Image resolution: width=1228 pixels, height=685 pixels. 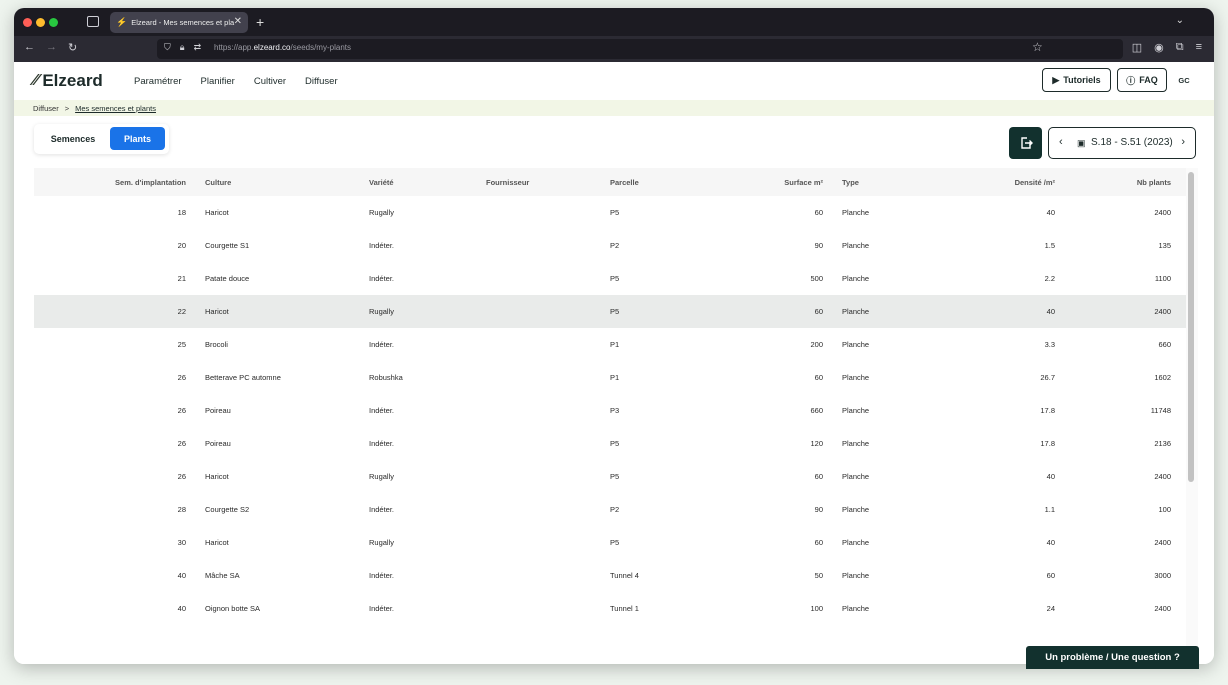 What do you see at coordinates (1142, 80) in the screenshot?
I see `faq-button: ⓘ FAQ` at bounding box center [1142, 80].